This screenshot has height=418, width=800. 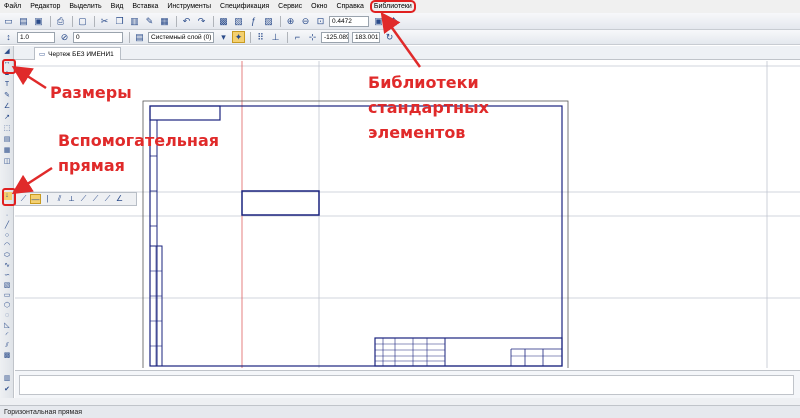 I want to click on zoom-out-icon: ⊖, so click(x=305, y=21).